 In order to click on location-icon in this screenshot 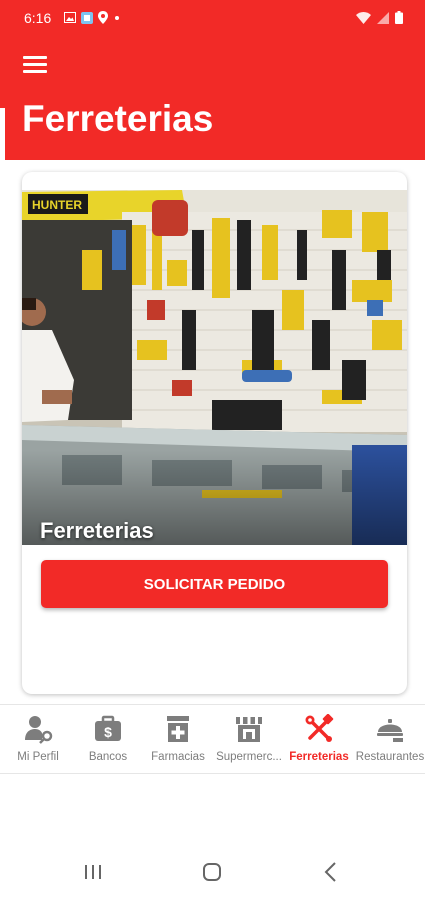, I will do `click(103, 17)`.